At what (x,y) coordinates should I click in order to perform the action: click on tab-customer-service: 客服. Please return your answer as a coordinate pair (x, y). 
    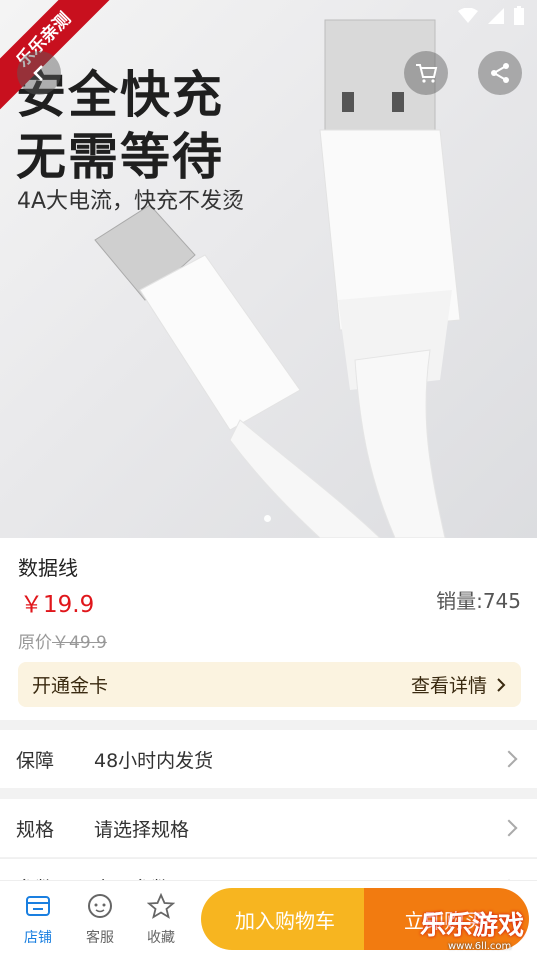
    Looking at the image, I should click on (100, 920).